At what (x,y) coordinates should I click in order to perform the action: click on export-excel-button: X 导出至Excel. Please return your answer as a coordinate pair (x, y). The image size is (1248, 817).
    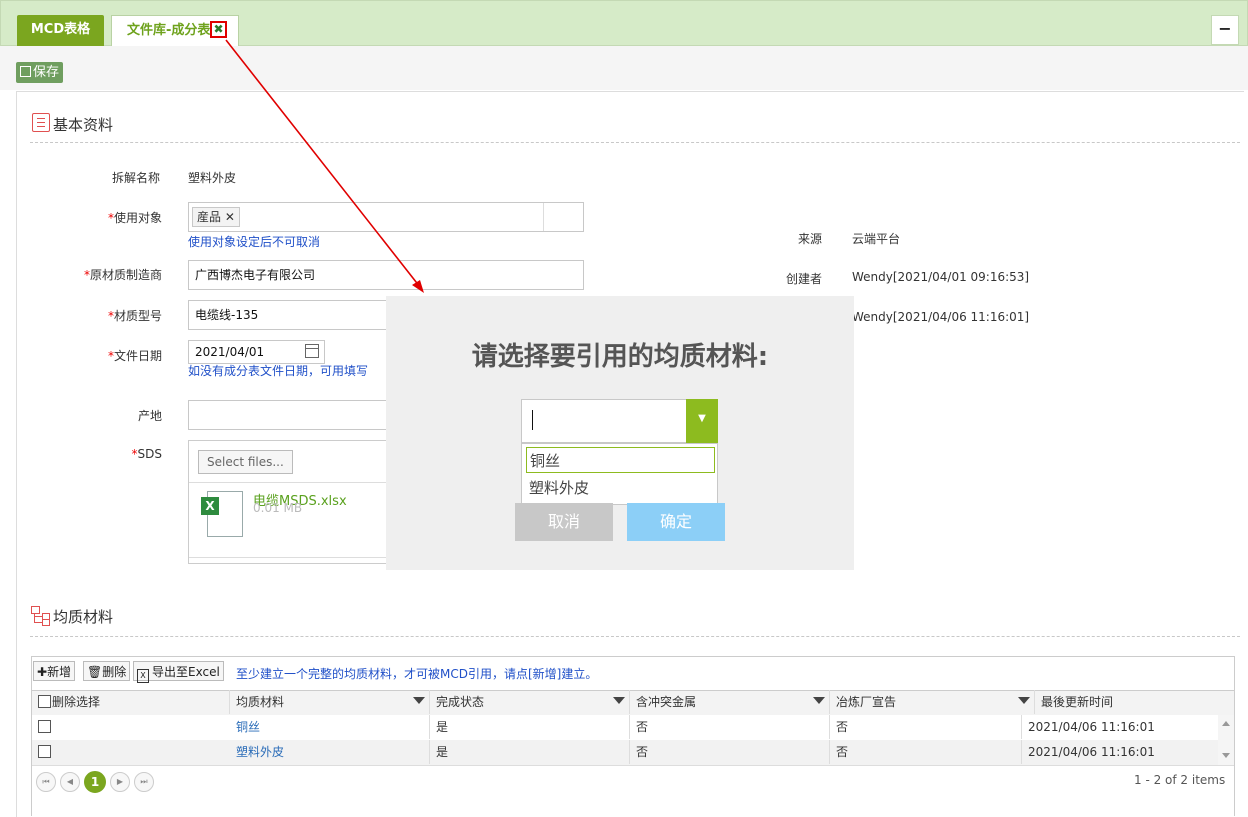
    Looking at the image, I should click on (178, 672).